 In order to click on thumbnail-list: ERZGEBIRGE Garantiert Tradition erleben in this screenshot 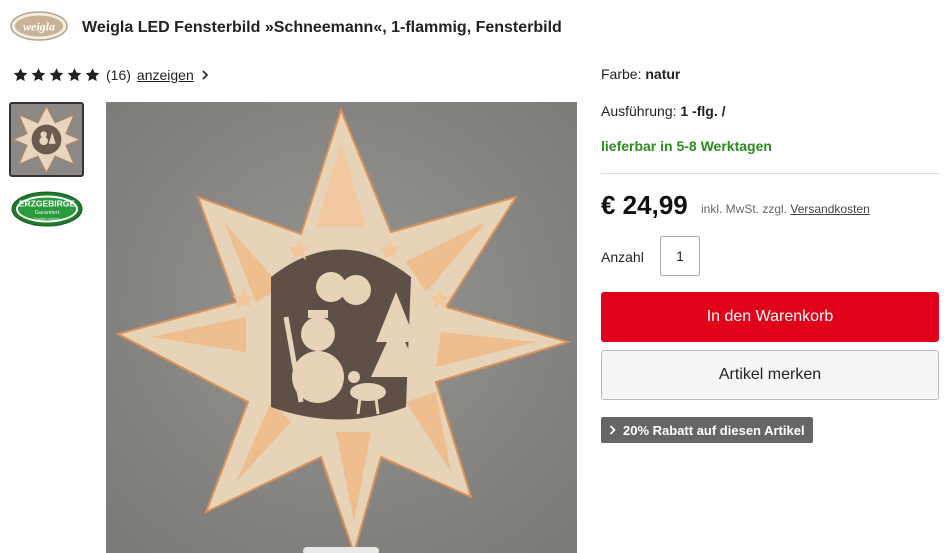, I will do `click(47, 164)`.